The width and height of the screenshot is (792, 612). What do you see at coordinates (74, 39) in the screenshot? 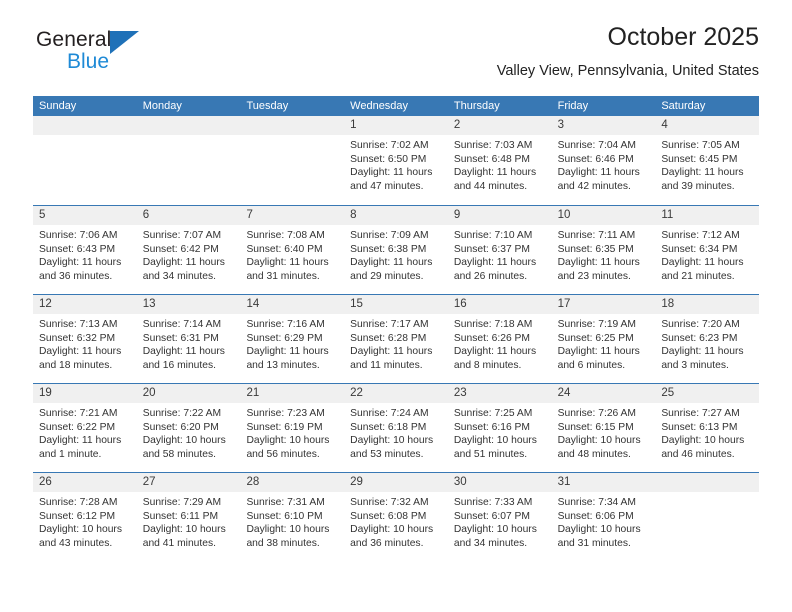
I see `logo-text-general: General` at bounding box center [74, 39].